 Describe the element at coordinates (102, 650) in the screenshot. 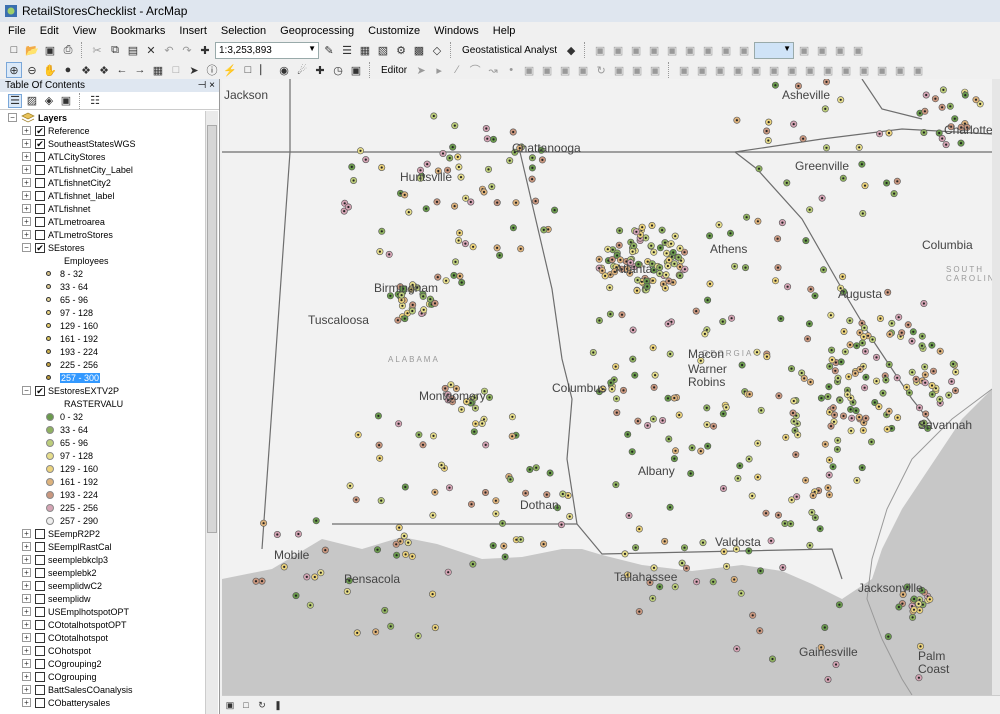

I see `layer-row: + COhotspot` at that location.